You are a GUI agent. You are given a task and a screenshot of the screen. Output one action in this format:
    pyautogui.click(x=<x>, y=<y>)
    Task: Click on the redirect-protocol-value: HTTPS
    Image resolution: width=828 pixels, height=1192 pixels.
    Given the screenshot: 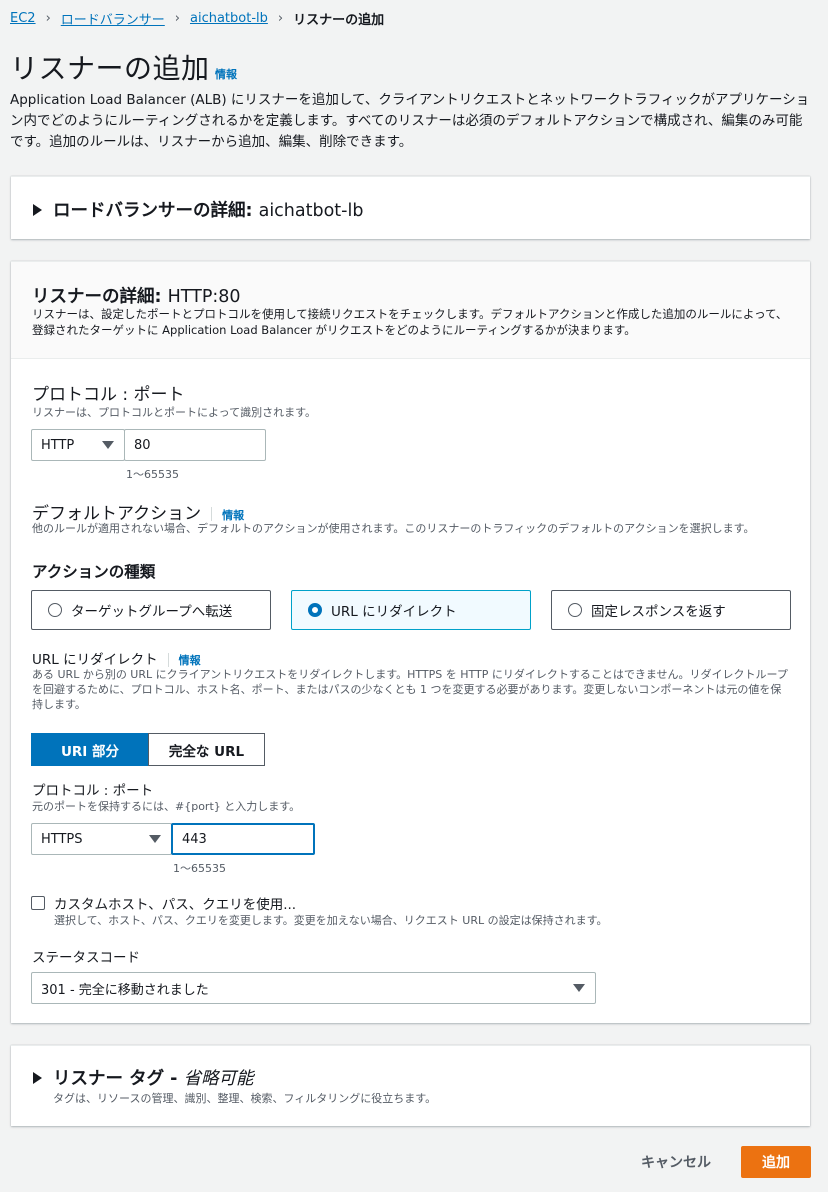 What is the action you would take?
    pyautogui.click(x=62, y=839)
    